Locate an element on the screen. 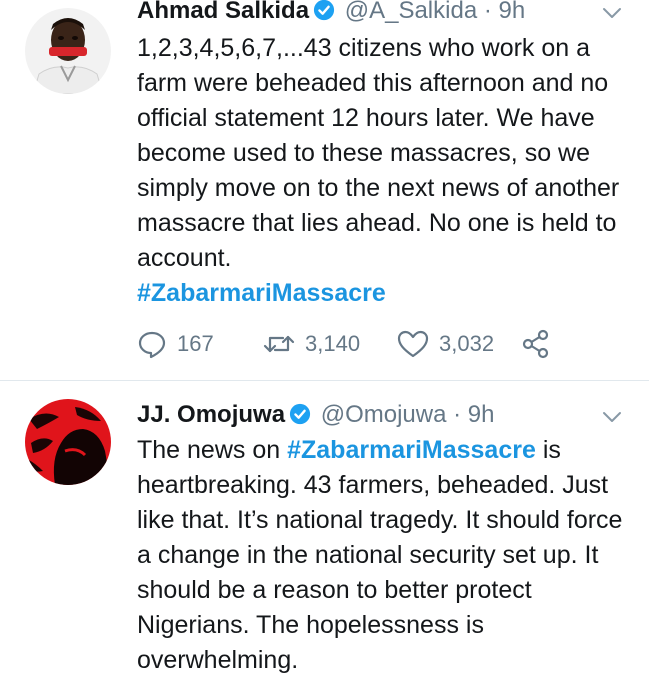 This screenshot has height=680, width=649. retweet-button: 3,140 is located at coordinates (311, 344).